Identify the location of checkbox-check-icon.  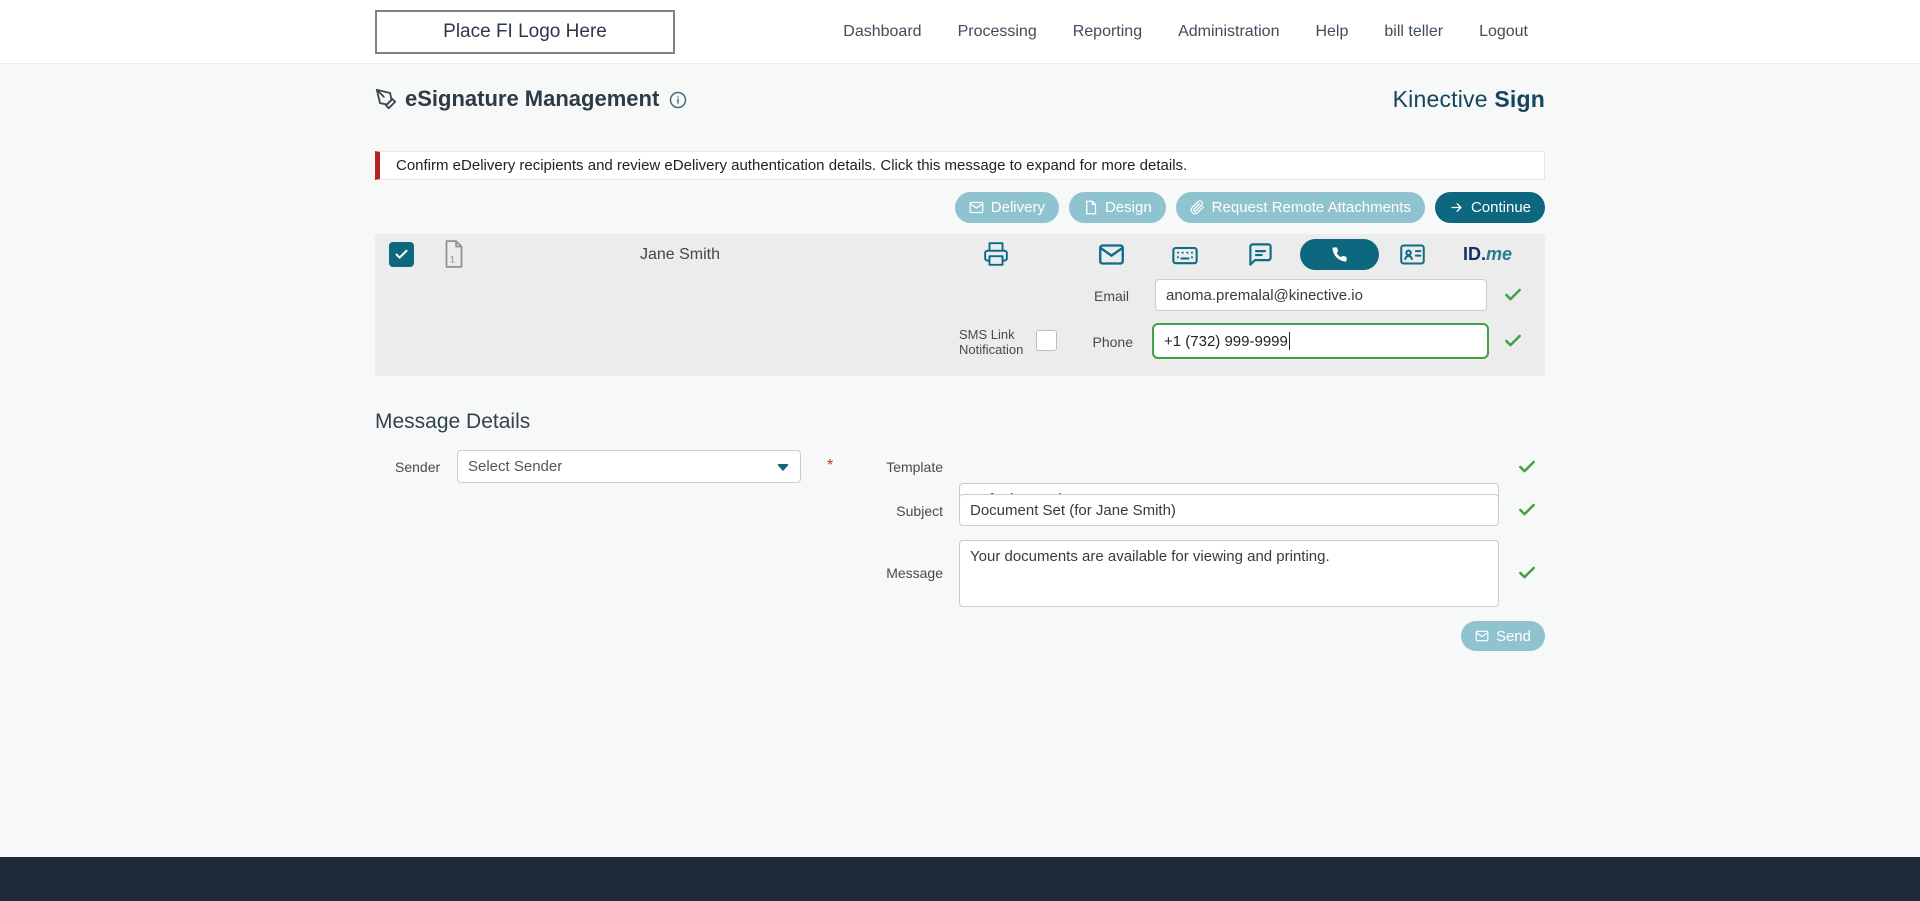
(401, 254).